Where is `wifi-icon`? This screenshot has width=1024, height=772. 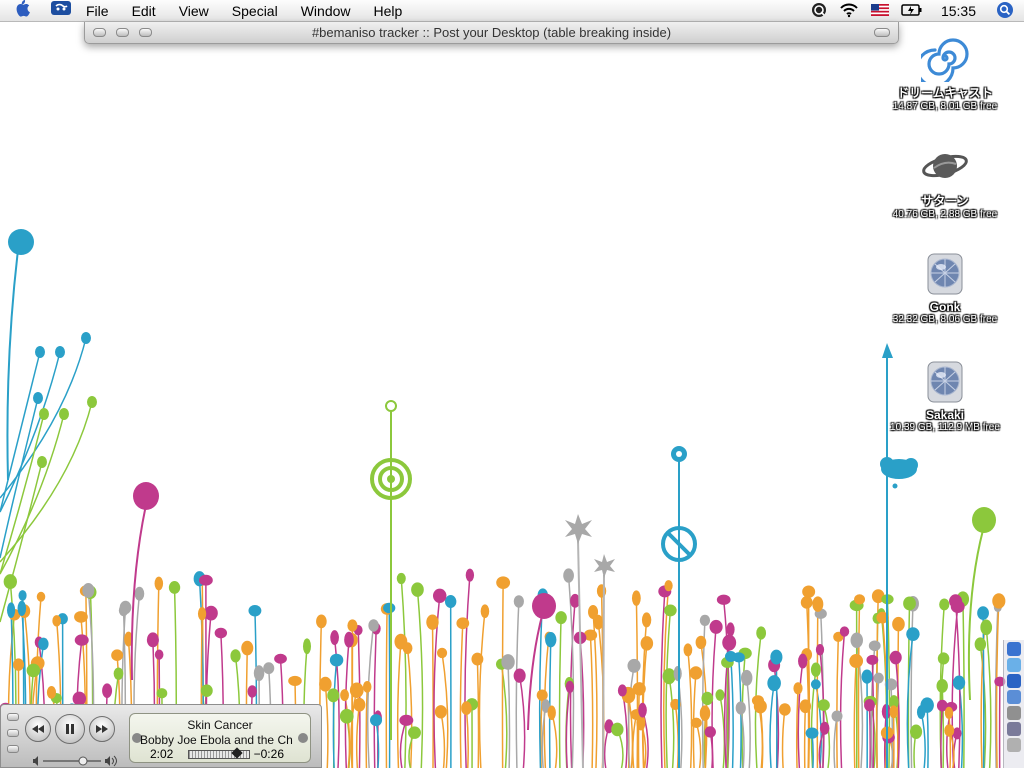
wifi-icon is located at coordinates (849, 11).